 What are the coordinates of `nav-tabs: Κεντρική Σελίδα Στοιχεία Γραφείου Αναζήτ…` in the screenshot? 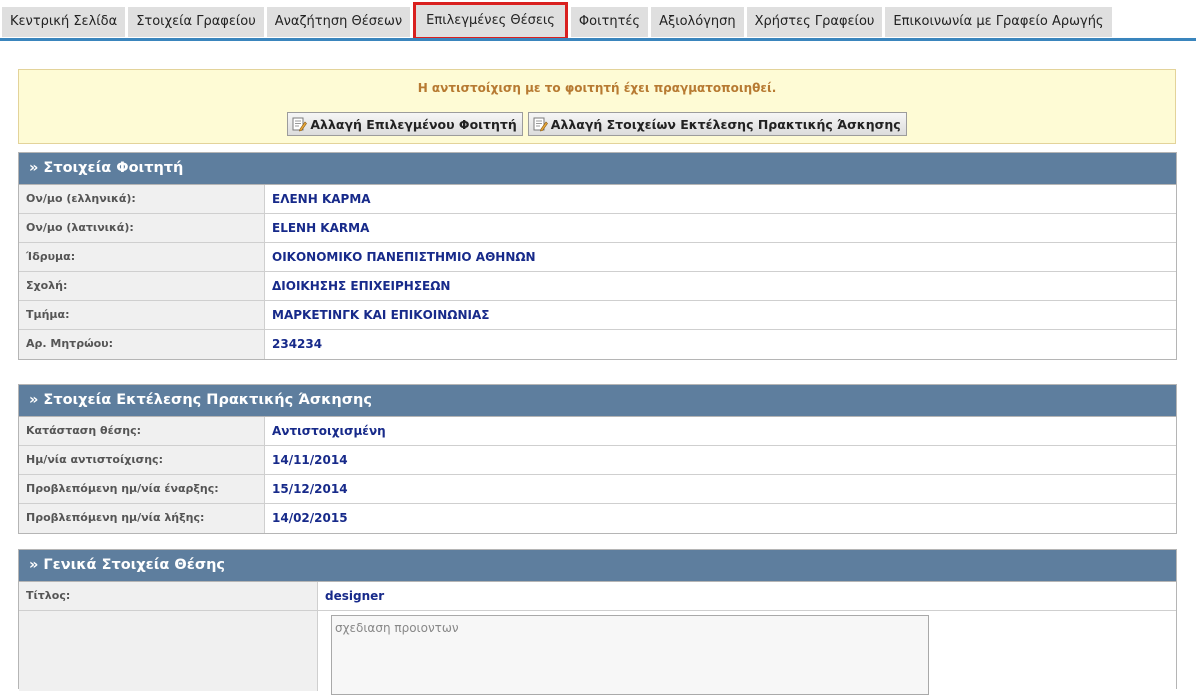 It's located at (557, 21).